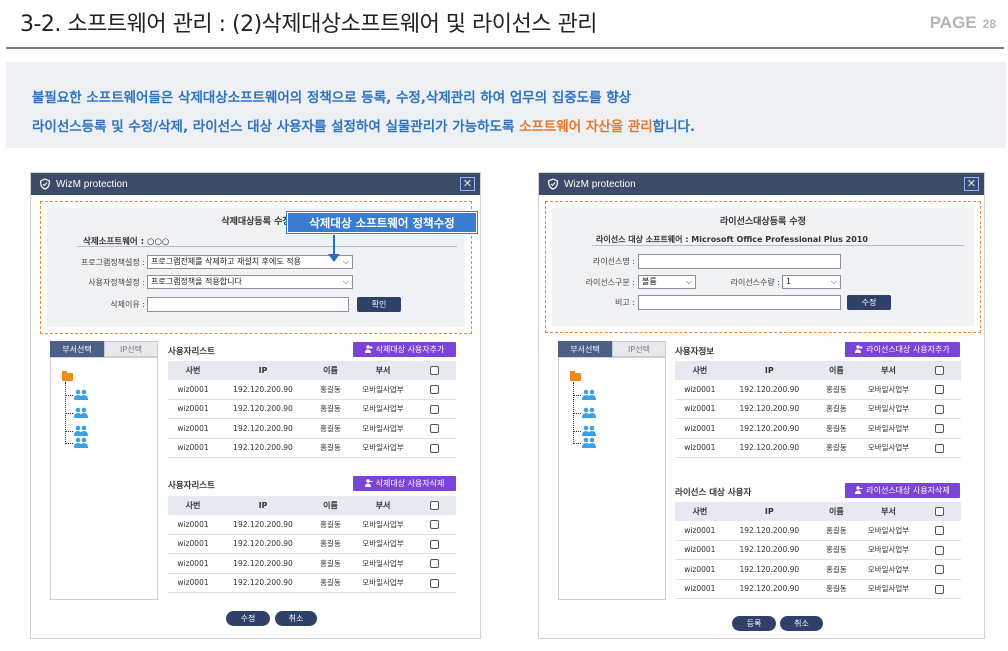  I want to click on note-label: 비고 :, so click(625, 302).